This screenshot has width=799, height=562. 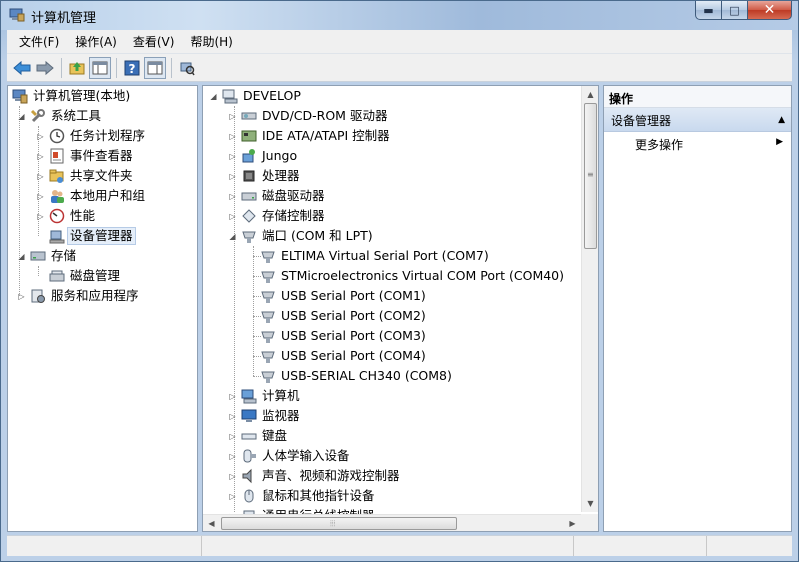 What do you see at coordinates (84, 156) in the screenshot?
I see `tree-item-event-viewer: ▷ 事件查看器` at bounding box center [84, 156].